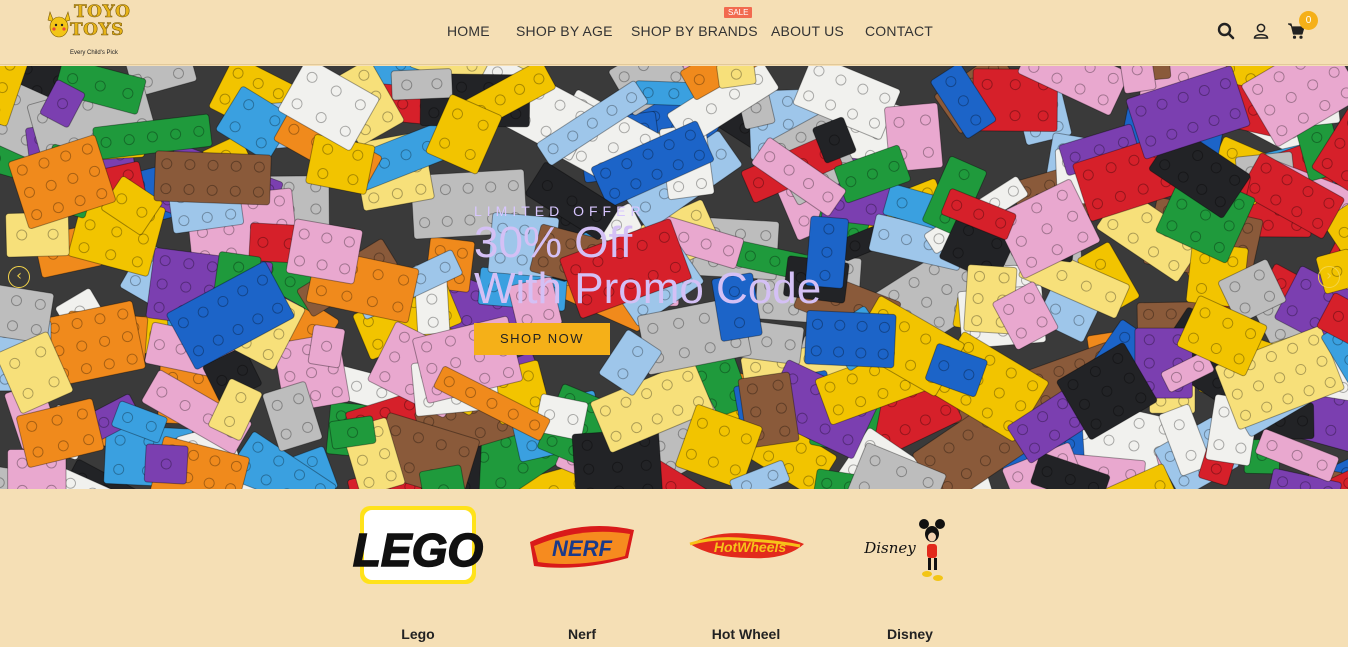 The height and width of the screenshot is (647, 1348). Describe the element at coordinates (746, 573) in the screenshot. I see `brand-card-hot-wheel: HotWheels Hot Wheel` at that location.